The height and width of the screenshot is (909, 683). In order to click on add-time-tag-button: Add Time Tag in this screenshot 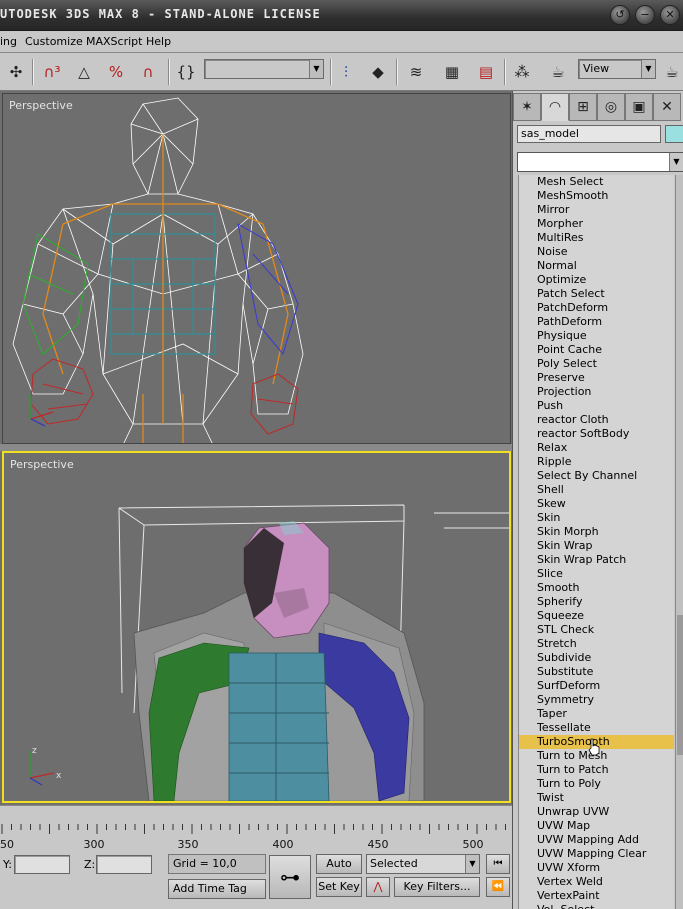, I will do `click(217, 889)`.